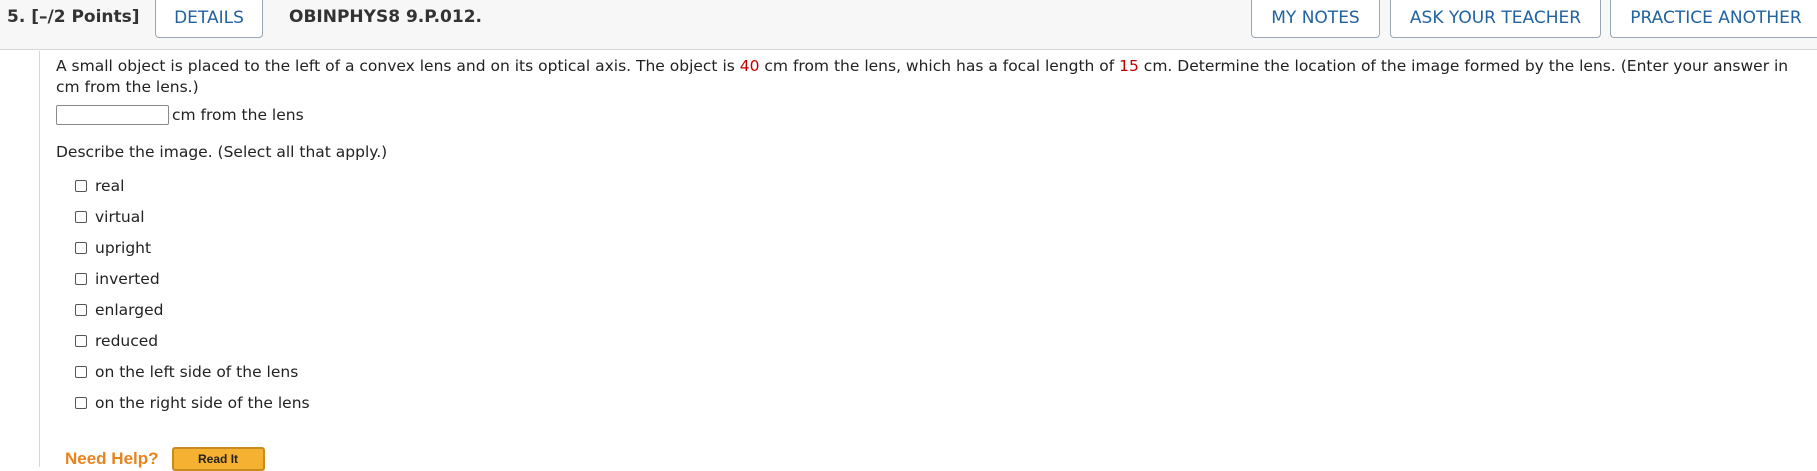 The width and height of the screenshot is (1817, 471). Describe the element at coordinates (197, 371) in the screenshot. I see `option-label: on the left side of the lens` at that location.